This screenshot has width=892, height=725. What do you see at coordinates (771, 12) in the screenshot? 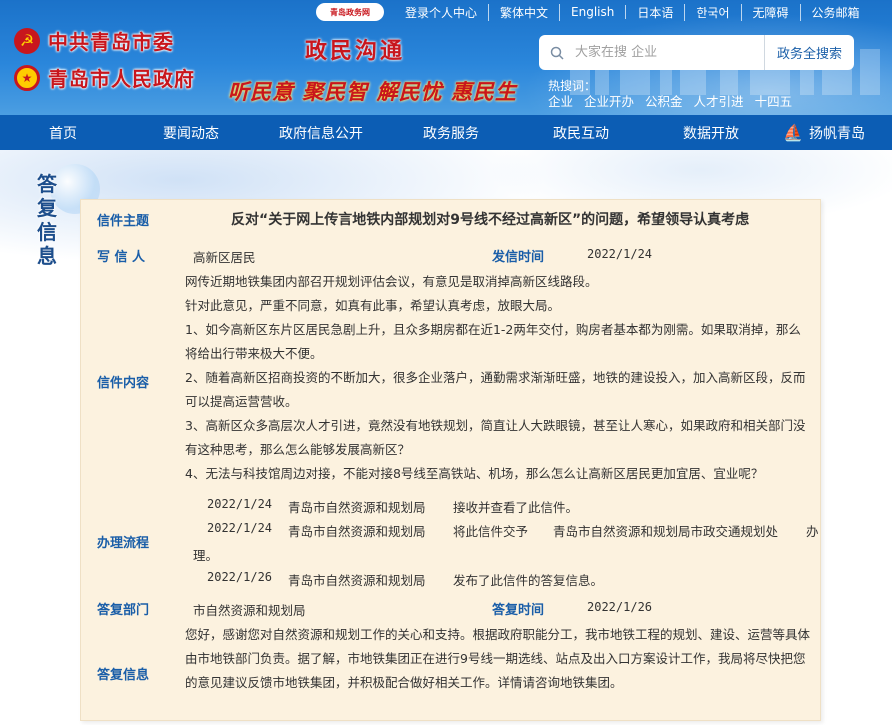
I see `accessibility-link: 无障碍` at bounding box center [771, 12].